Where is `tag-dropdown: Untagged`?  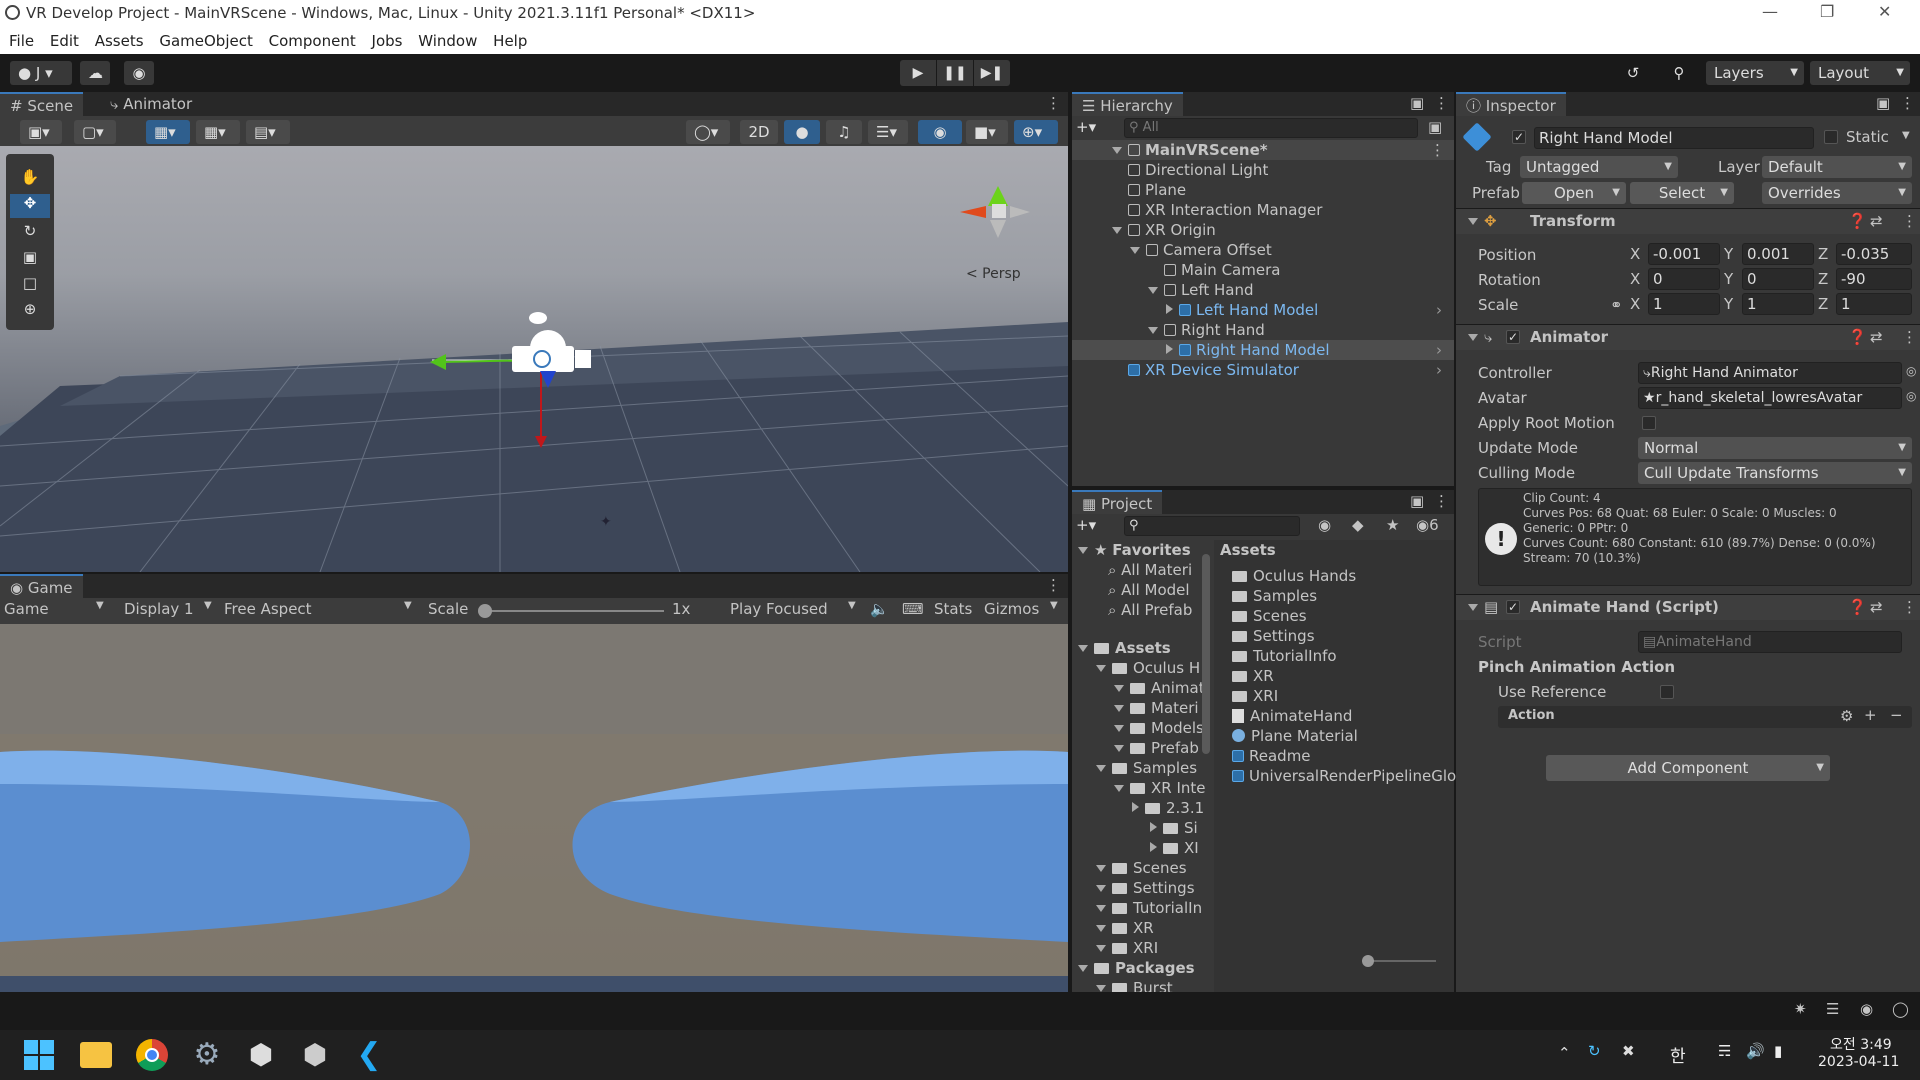
tag-dropdown: Untagged is located at coordinates (1599, 167).